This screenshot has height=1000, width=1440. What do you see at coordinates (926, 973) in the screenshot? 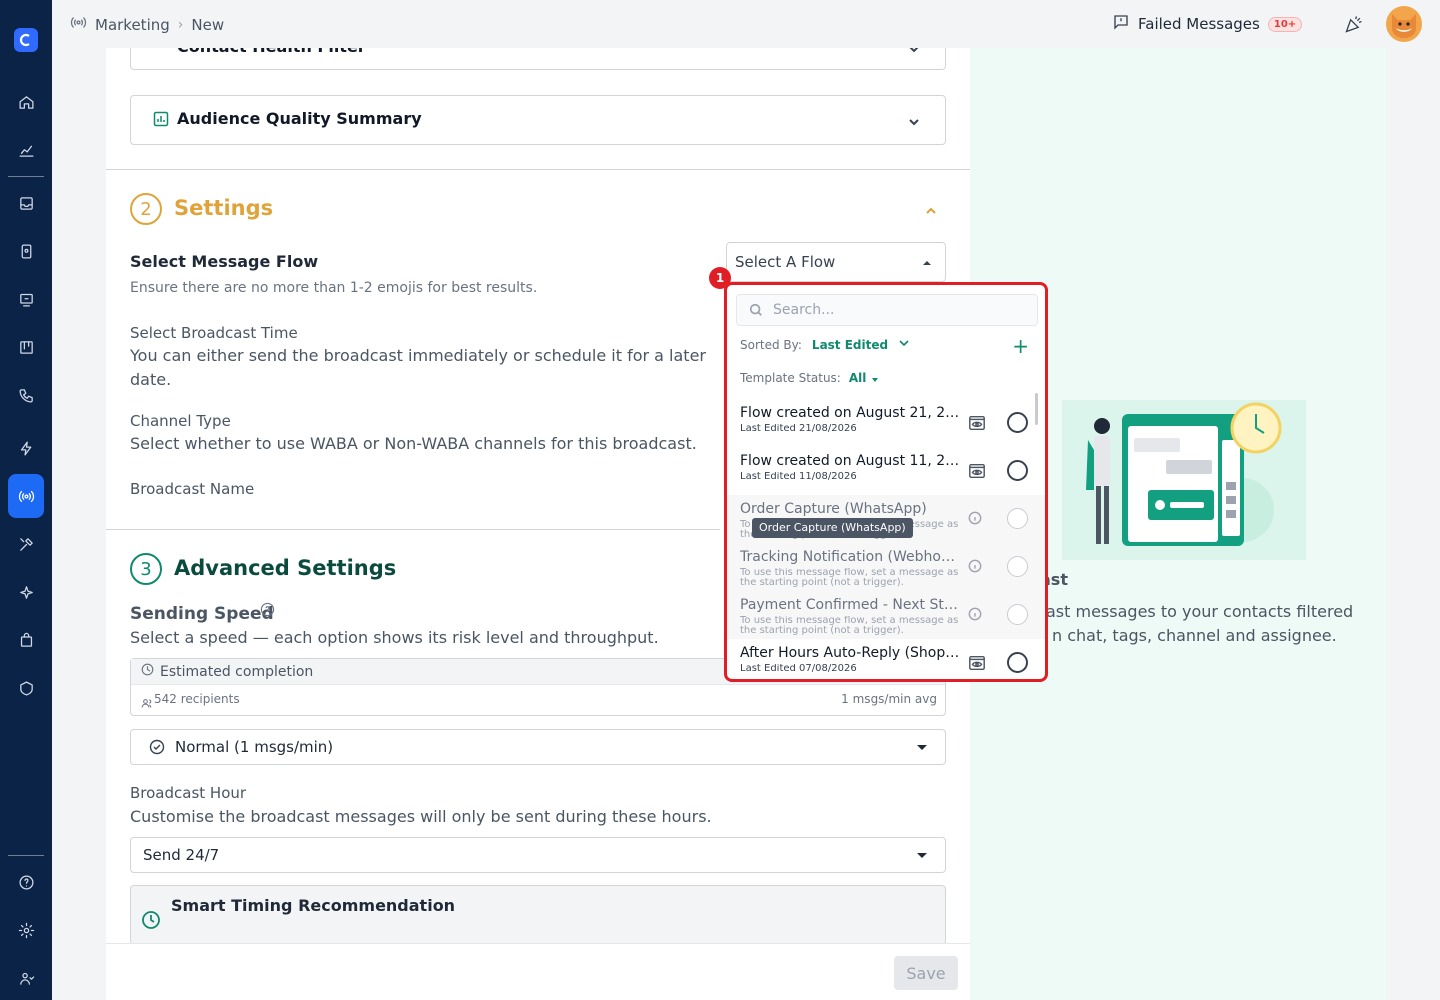
I see `save-button: Save` at bounding box center [926, 973].